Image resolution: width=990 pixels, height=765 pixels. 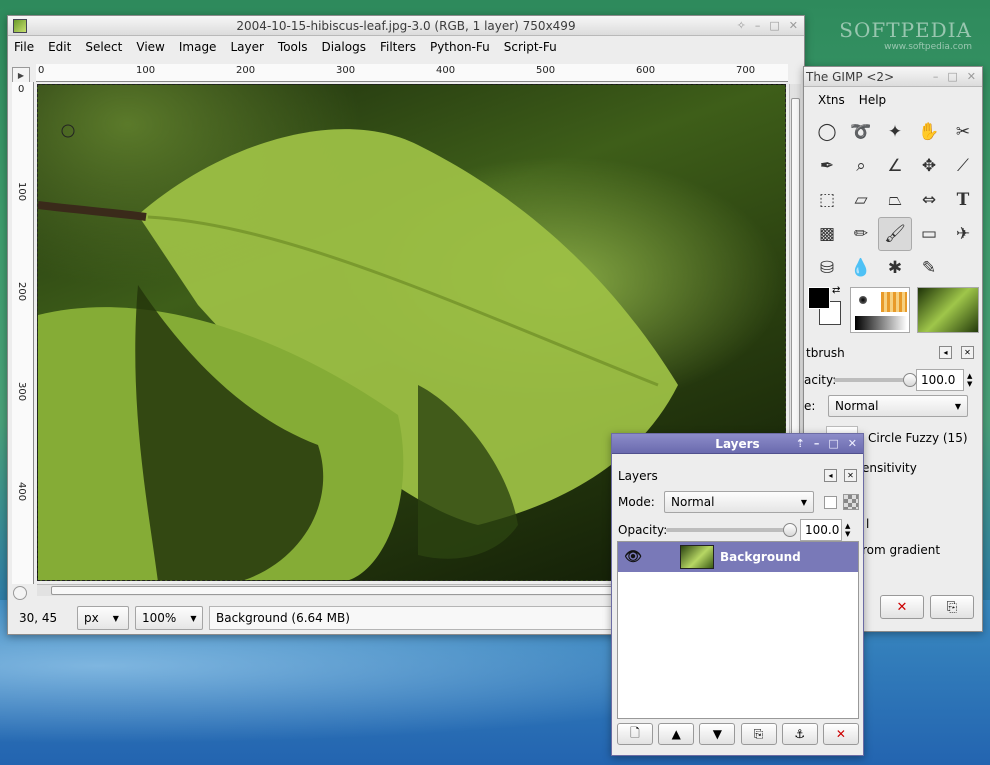 What do you see at coordinates (898, 406) in the screenshot?
I see `mode-select: Normal ▼` at bounding box center [898, 406].